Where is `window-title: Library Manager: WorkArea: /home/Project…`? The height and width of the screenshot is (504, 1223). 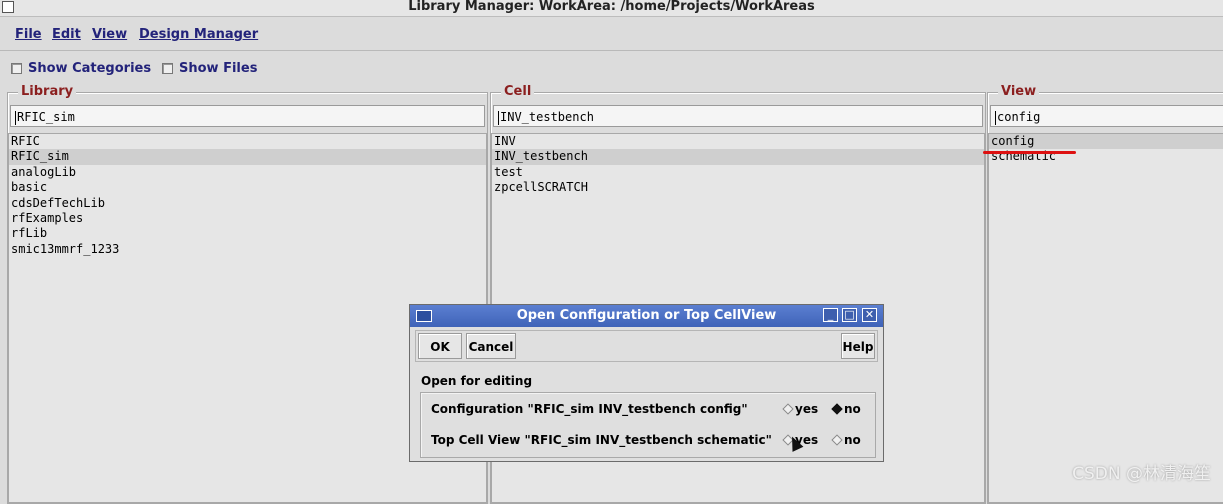
window-title: Library Manager: WorkArea: /home/Project… is located at coordinates (611, 7).